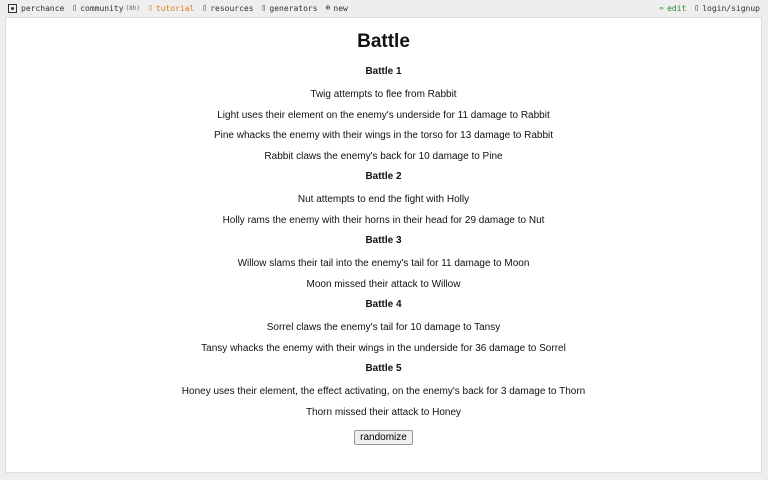  What do you see at coordinates (43, 8) in the screenshot?
I see `nav-perchance-label: perchance` at bounding box center [43, 8].